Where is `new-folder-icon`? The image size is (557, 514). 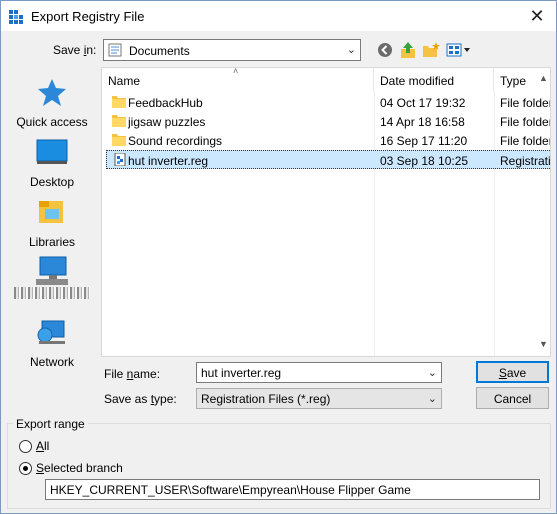 new-folder-icon is located at coordinates (431, 49).